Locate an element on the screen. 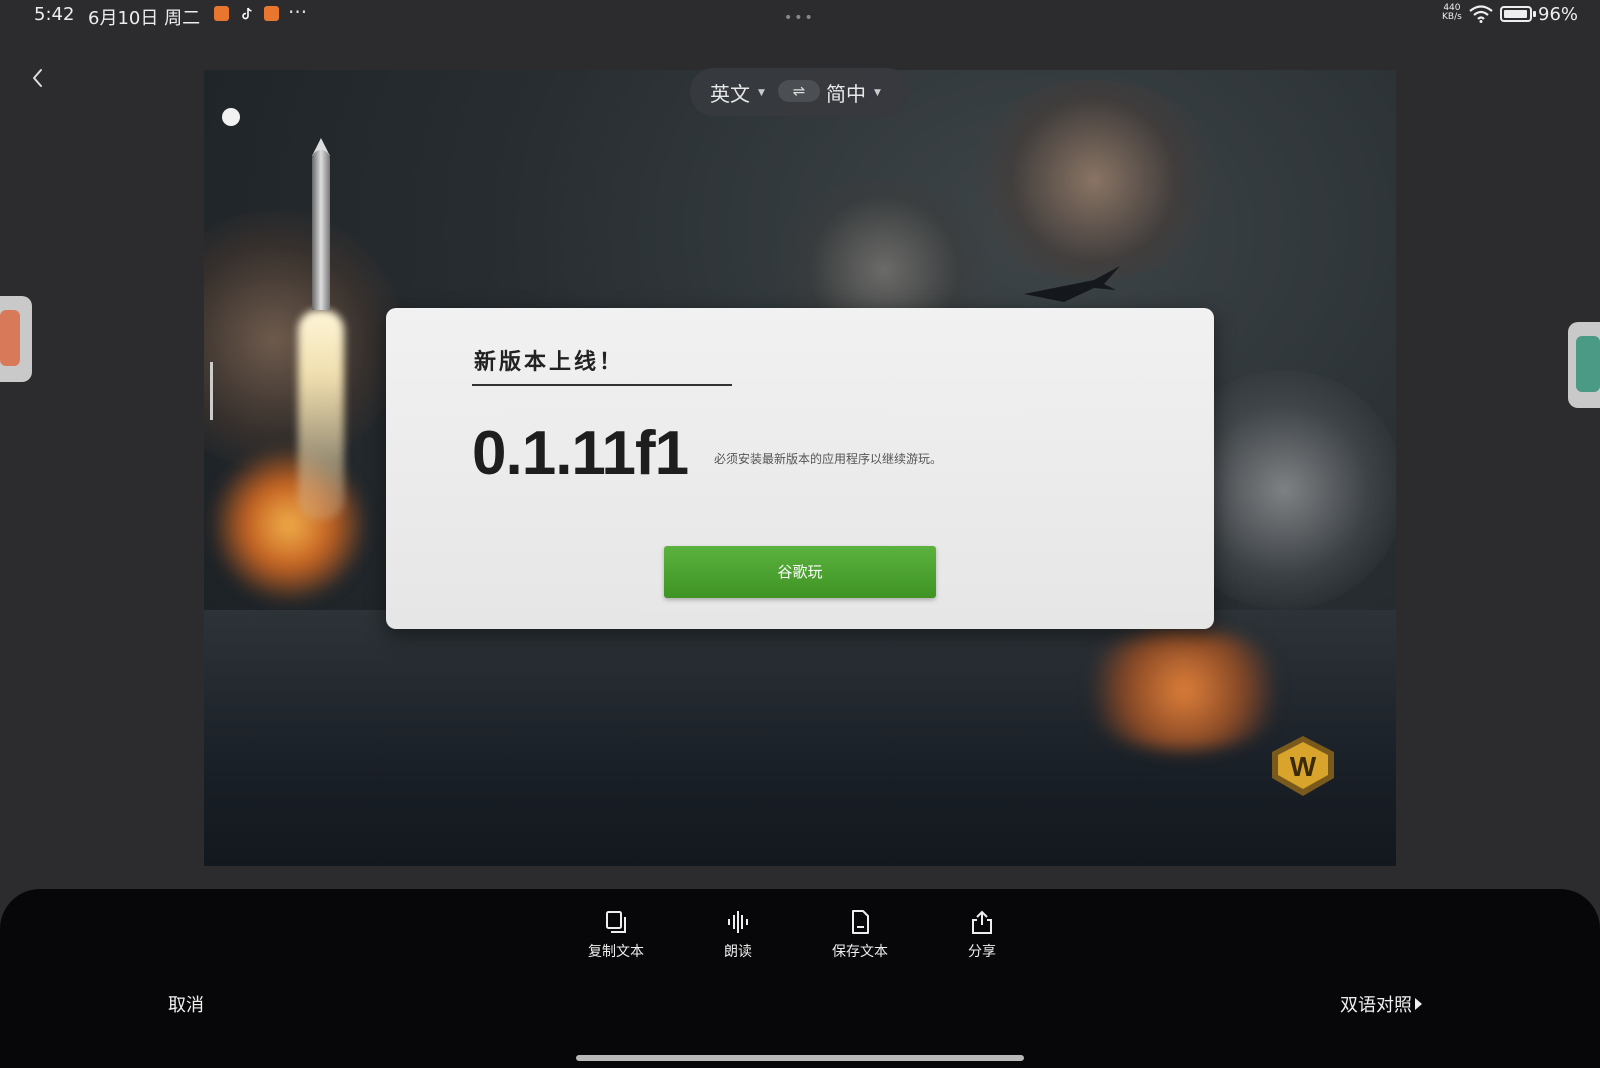 The height and width of the screenshot is (1068, 1600). translate-language-bar: 英文 ▼ ⇌ 简中 ▼ is located at coordinates (800, 92).